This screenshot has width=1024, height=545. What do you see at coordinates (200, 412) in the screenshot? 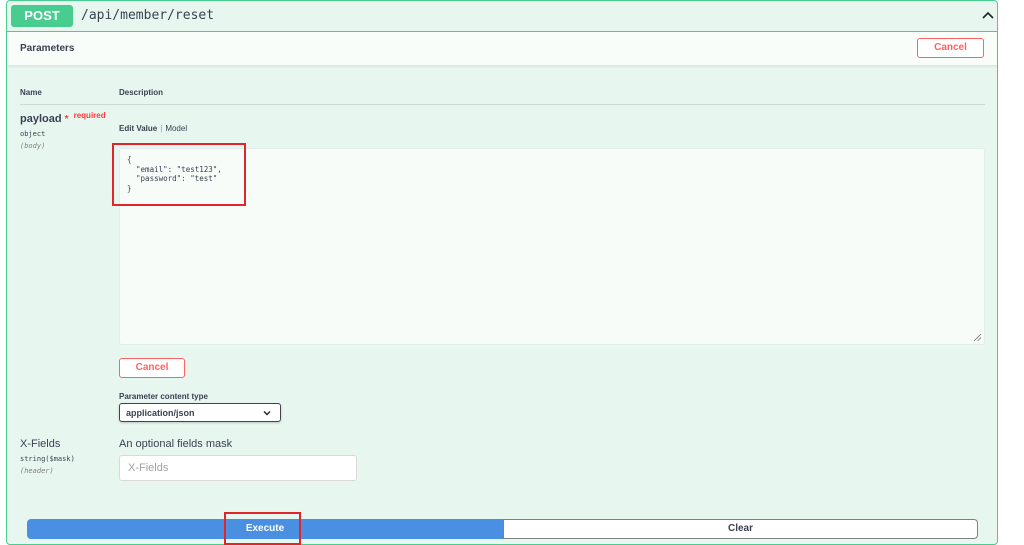
I see `content-type-select: application/json` at bounding box center [200, 412].